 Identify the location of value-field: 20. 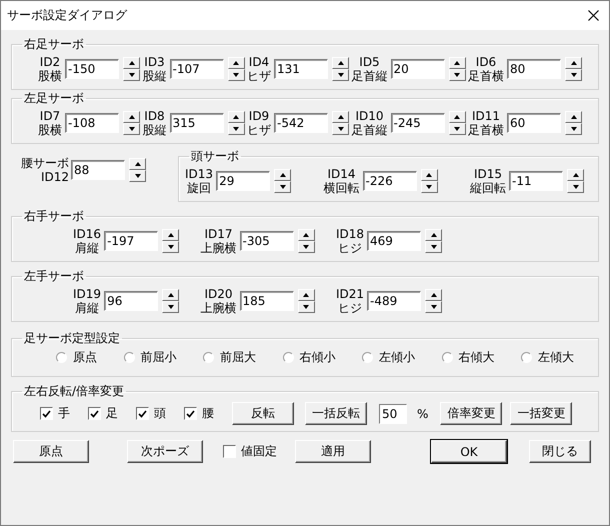
(417, 69).